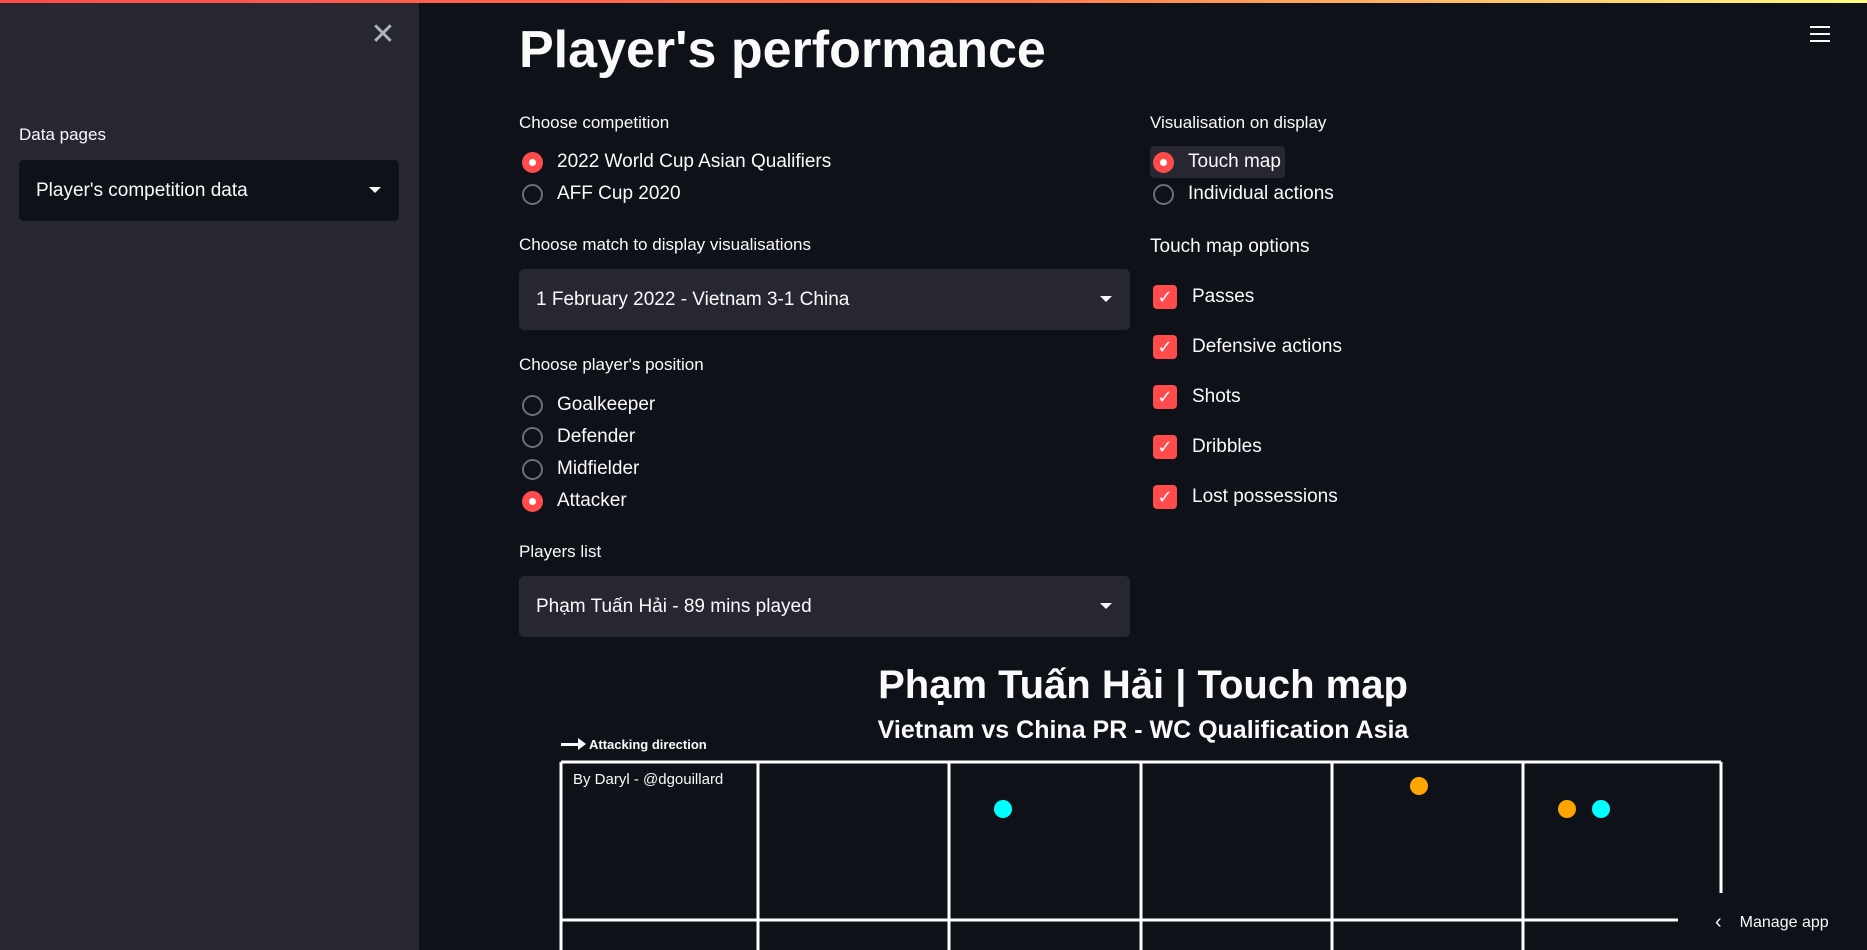 The image size is (1867, 950). What do you see at coordinates (1718, 922) in the screenshot?
I see `chevron-left-icon: ‹` at bounding box center [1718, 922].